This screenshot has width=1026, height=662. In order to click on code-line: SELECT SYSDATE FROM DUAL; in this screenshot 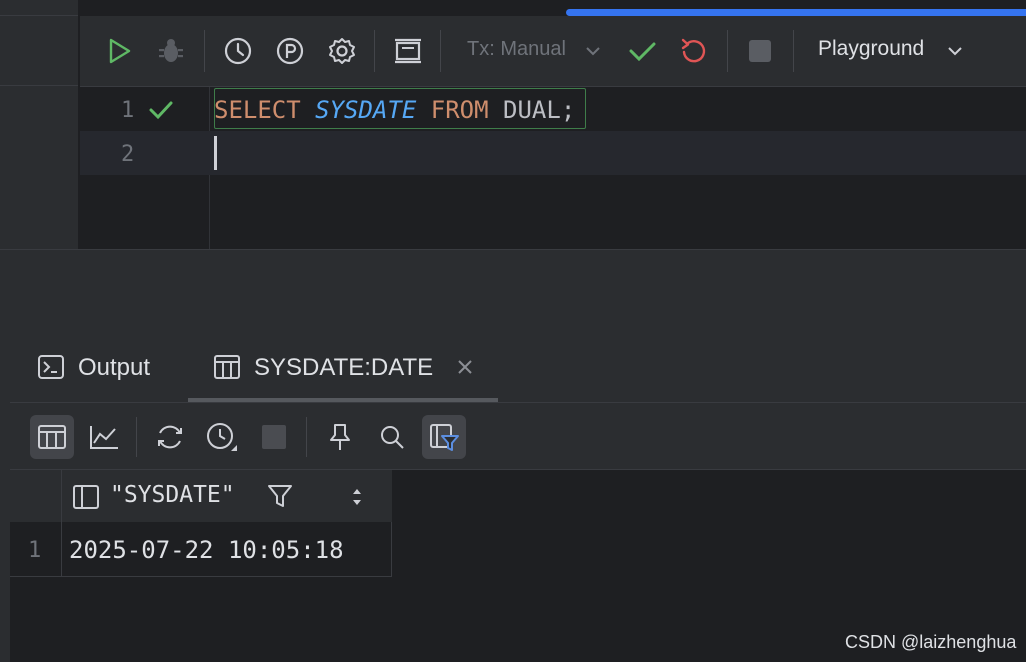, I will do `click(394, 110)`.